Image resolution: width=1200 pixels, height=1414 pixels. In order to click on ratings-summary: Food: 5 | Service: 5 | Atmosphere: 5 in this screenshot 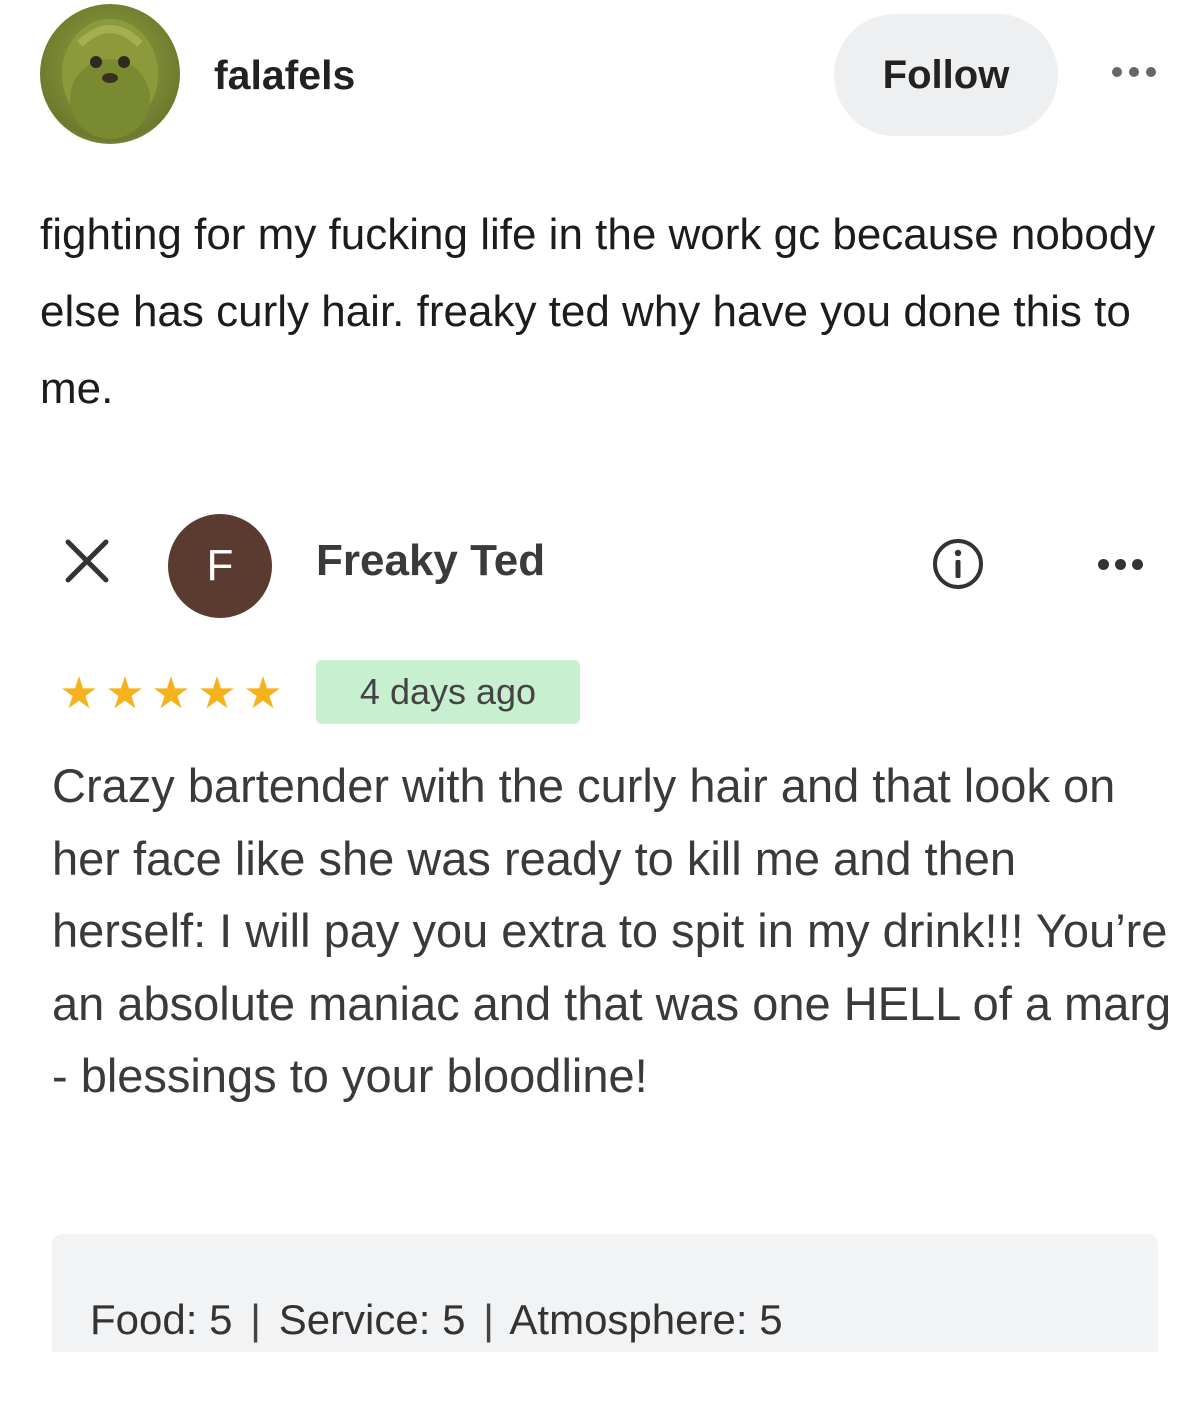, I will do `click(436, 1320)`.